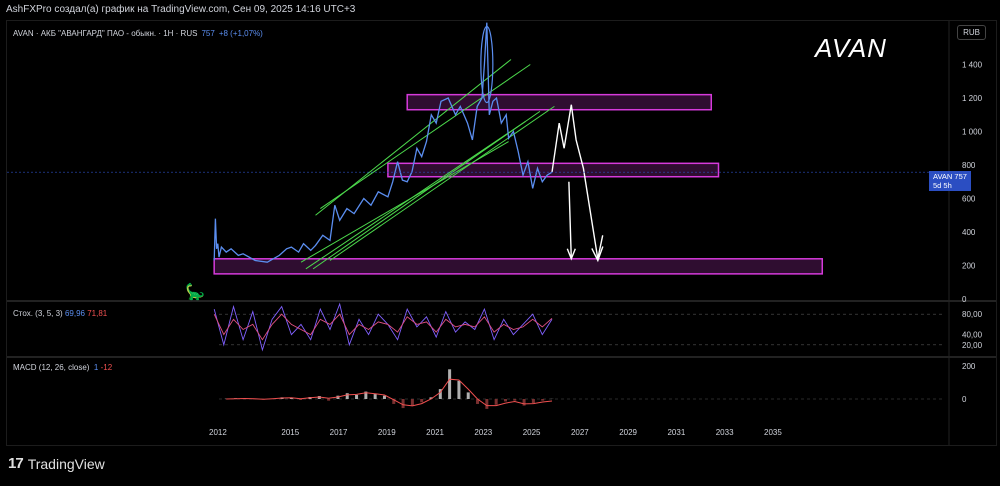 This screenshot has height=486, width=1000. Describe the element at coordinates (972, 314) in the screenshot. I see `stochastic-y-tick: 80,00` at that location.